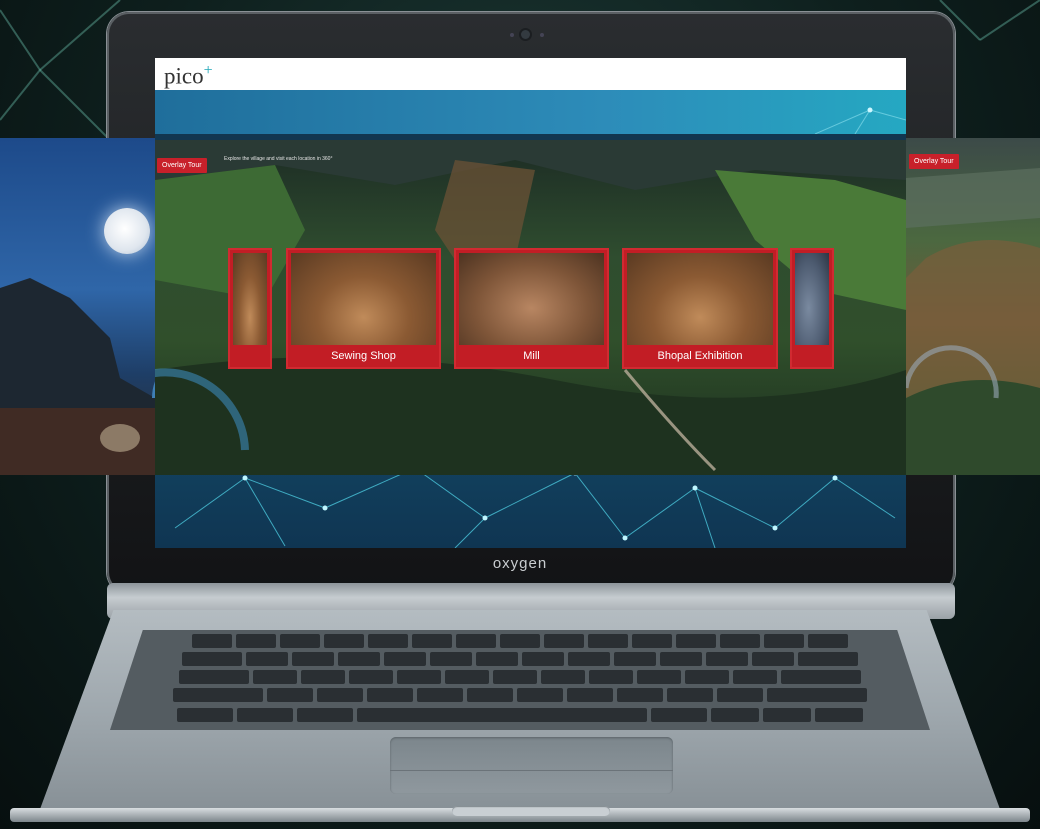 Image resolution: width=1040 pixels, height=829 pixels. I want to click on cliff-silhouette, so click(77, 376).